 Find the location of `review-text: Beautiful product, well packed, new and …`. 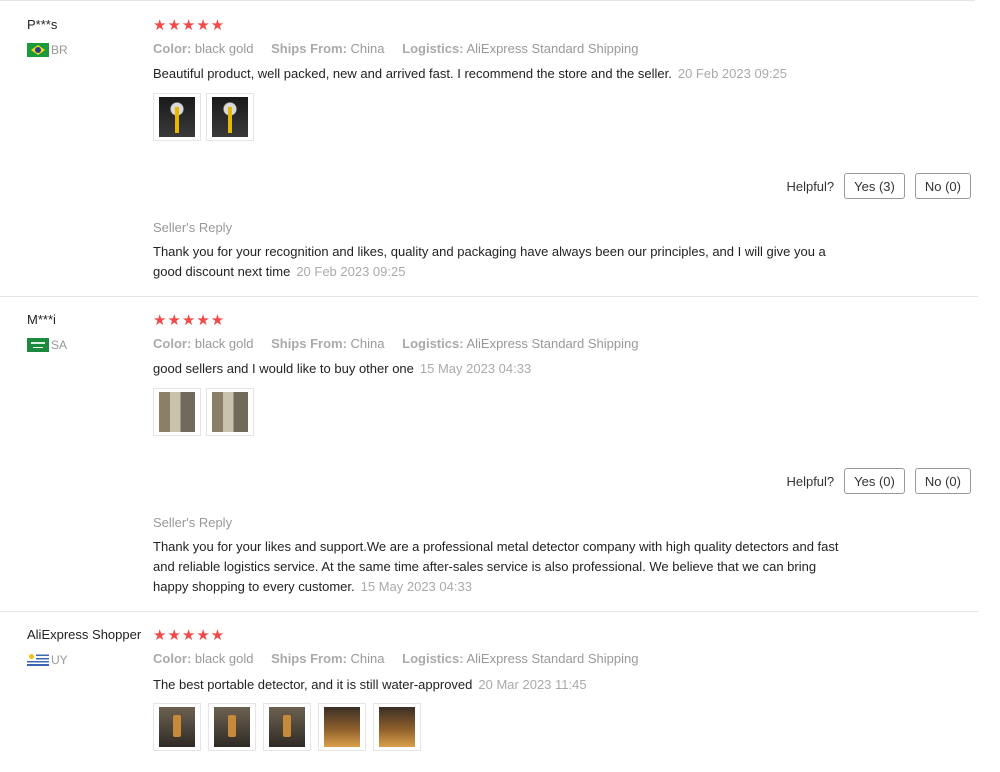

review-text: Beautiful product, well packed, new and … is located at coordinates (470, 73).